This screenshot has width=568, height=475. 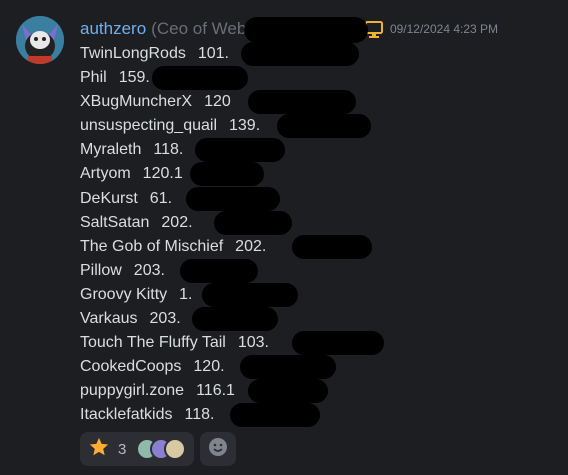 I want to click on list-item: unsuspecting_quail 139., so click(x=225, y=126).